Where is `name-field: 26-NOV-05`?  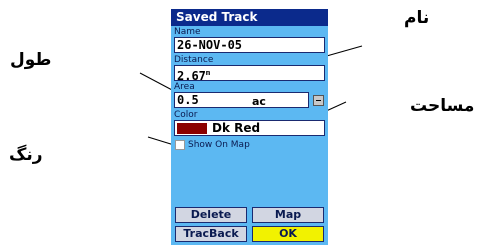
name-field: 26-NOV-05 is located at coordinates (249, 45).